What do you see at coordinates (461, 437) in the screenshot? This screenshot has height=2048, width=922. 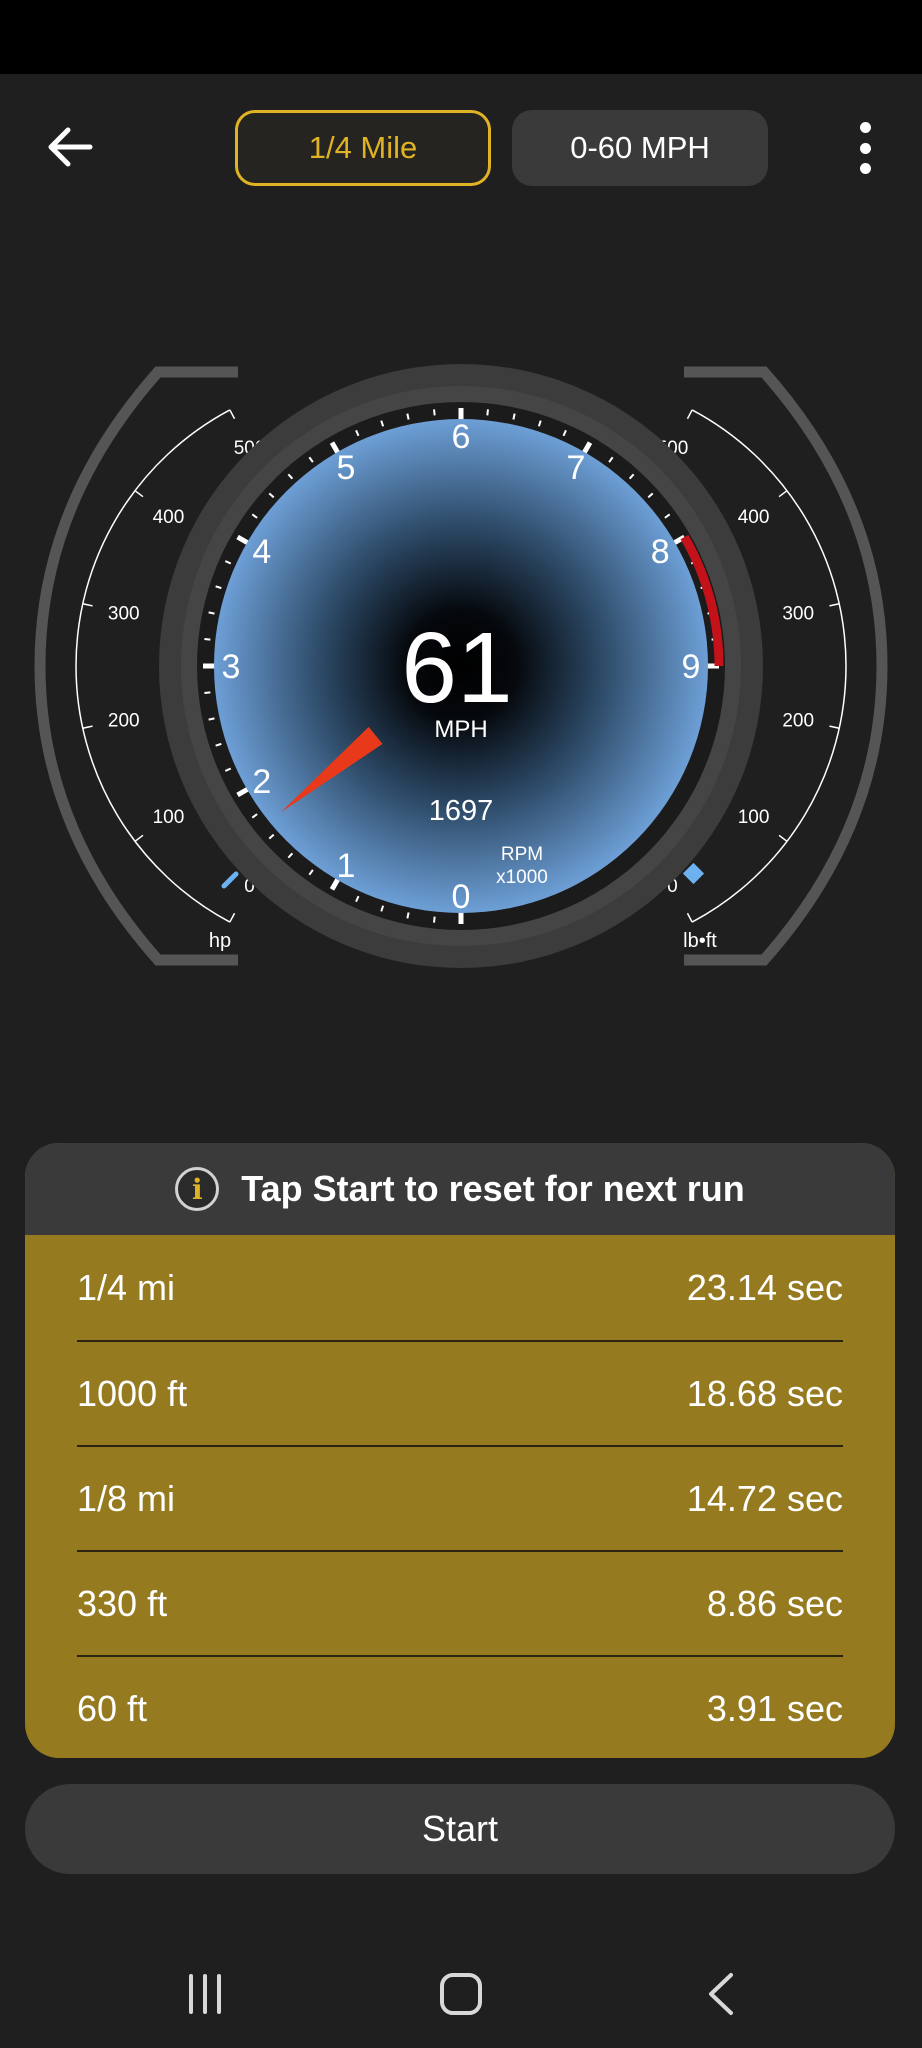 I see `rpm-tick-label: 6` at bounding box center [461, 437].